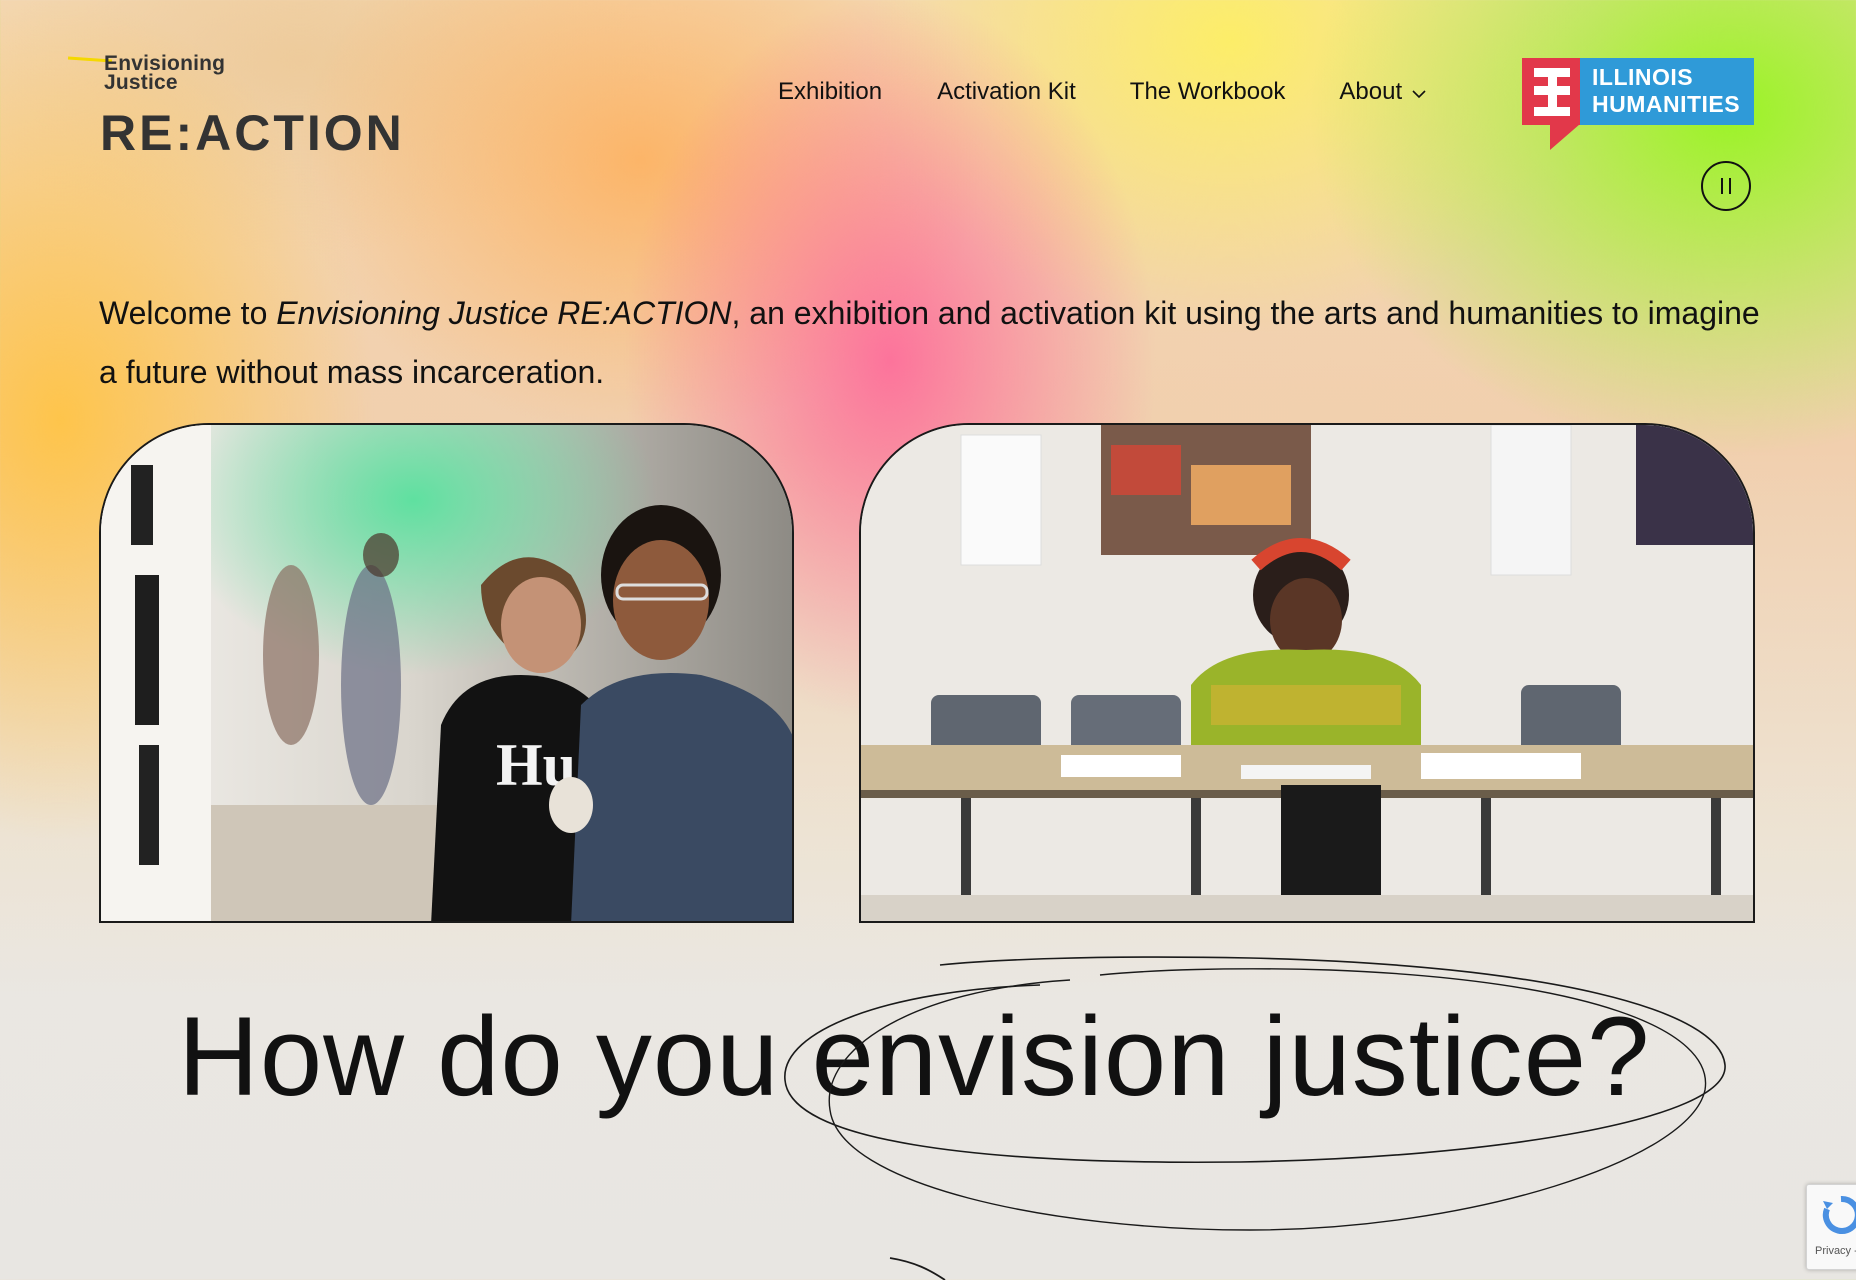 Image resolution: width=1856 pixels, height=1280 pixels. I want to click on recaptcha-privacy-label: Privacy -, so click(1835, 1251).